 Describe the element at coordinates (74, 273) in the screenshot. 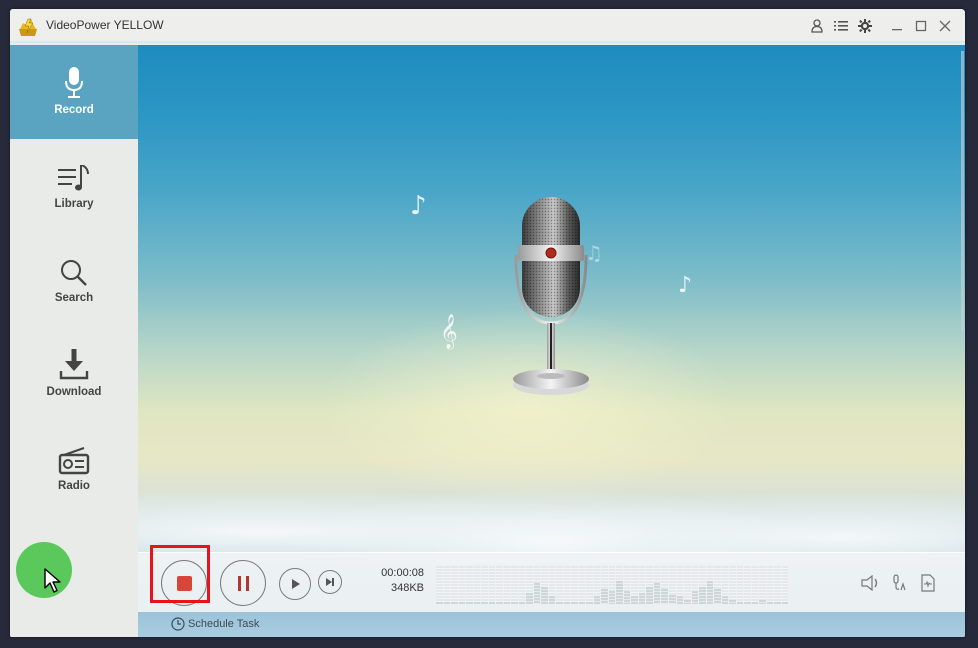

I see `search-icon` at that location.